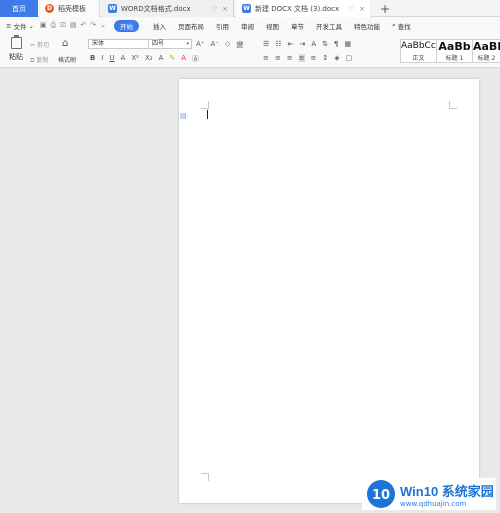 The width and height of the screenshot is (500, 513). Describe the element at coordinates (336, 44) in the screenshot. I see `show-marks-icon: ¶` at that location.